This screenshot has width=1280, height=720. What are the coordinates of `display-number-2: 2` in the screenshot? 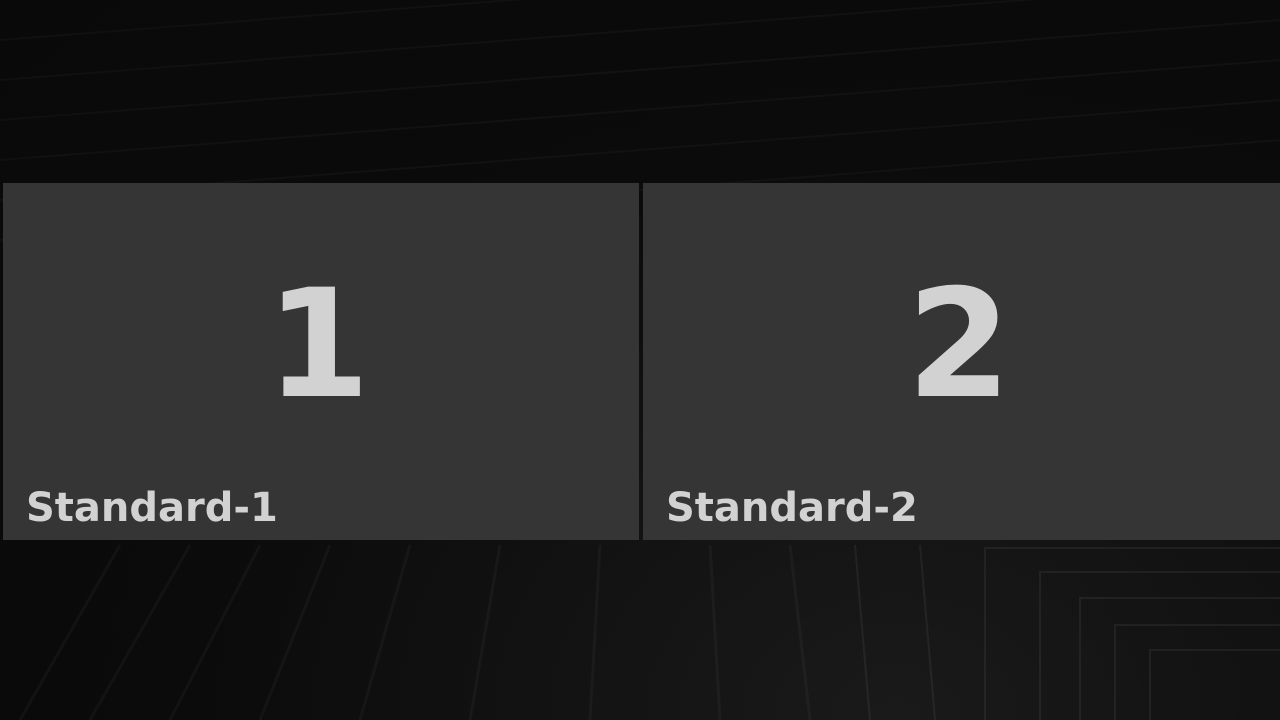 It's located at (959, 345).